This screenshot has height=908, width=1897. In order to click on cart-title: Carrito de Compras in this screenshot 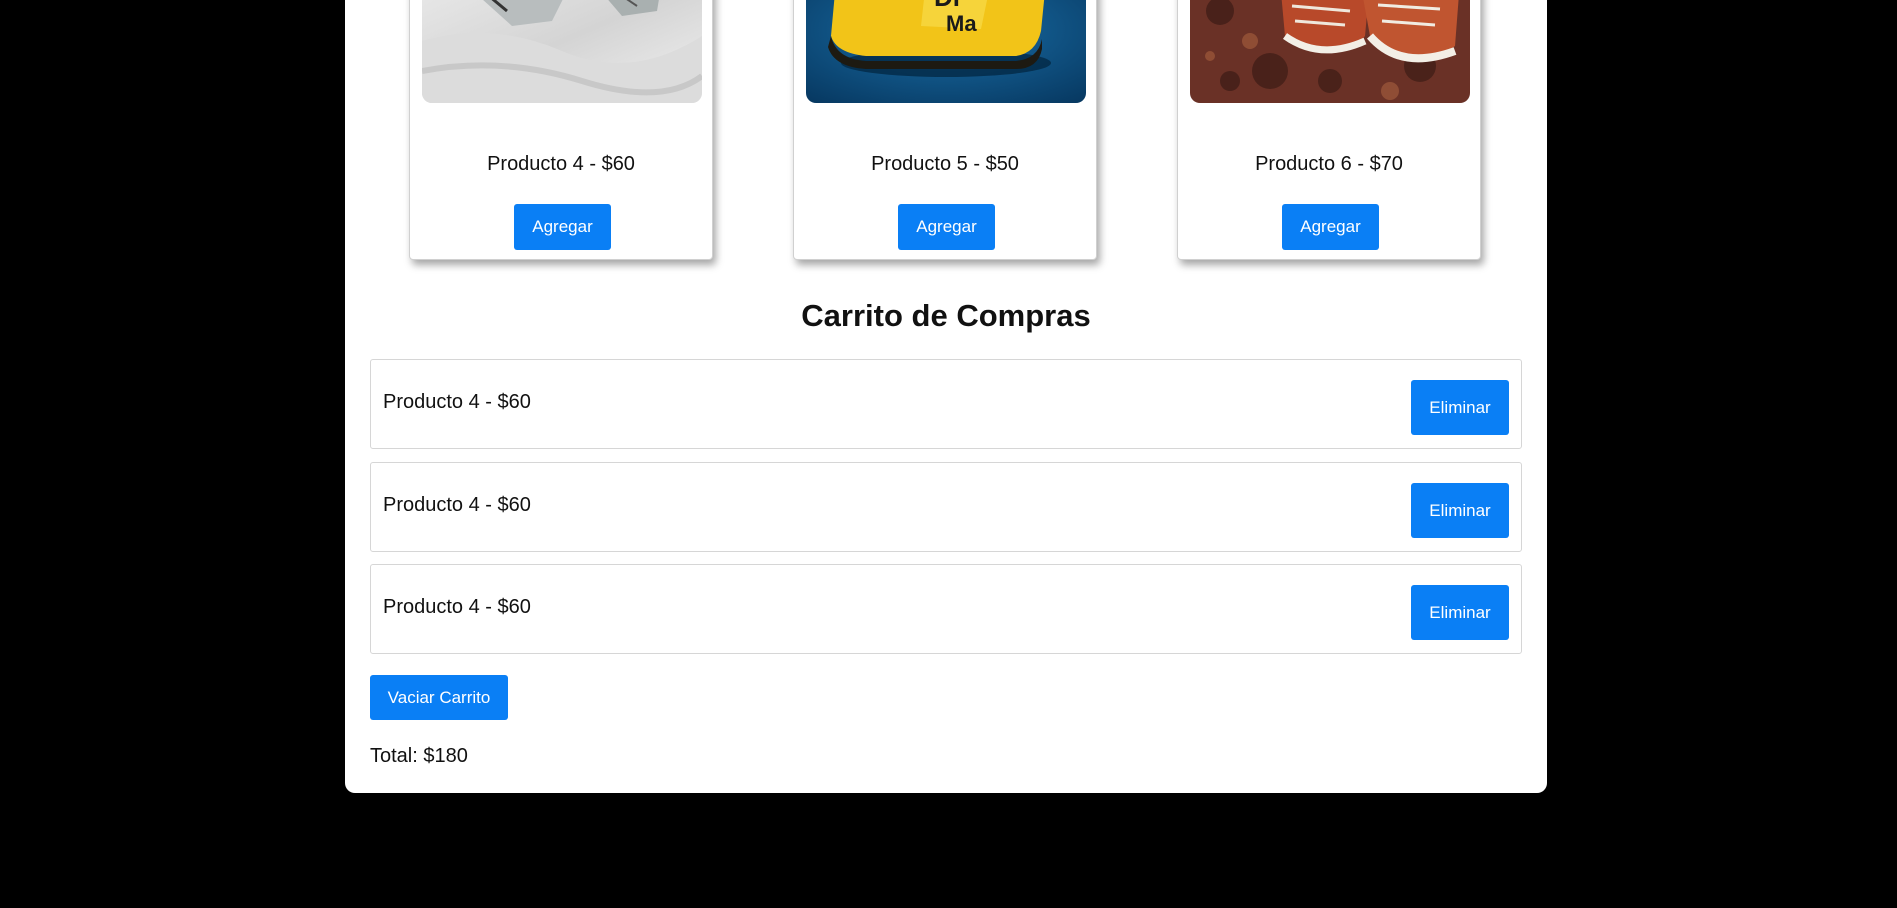, I will do `click(946, 315)`.